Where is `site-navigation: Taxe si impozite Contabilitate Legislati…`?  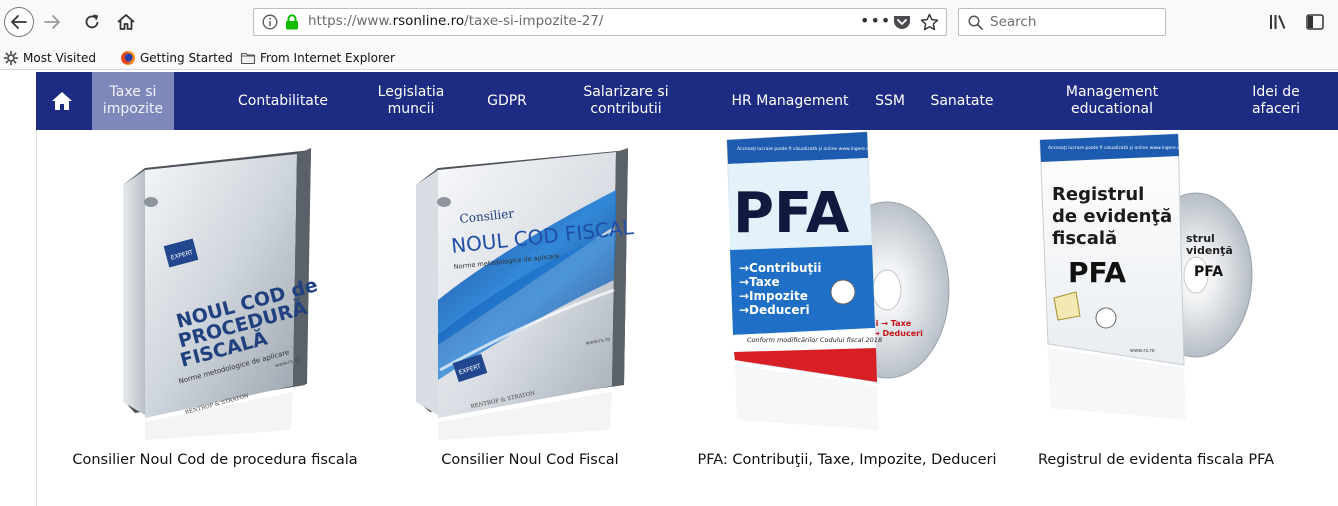
site-navigation: Taxe si impozite Contabilitate Legislati… is located at coordinates (687, 101).